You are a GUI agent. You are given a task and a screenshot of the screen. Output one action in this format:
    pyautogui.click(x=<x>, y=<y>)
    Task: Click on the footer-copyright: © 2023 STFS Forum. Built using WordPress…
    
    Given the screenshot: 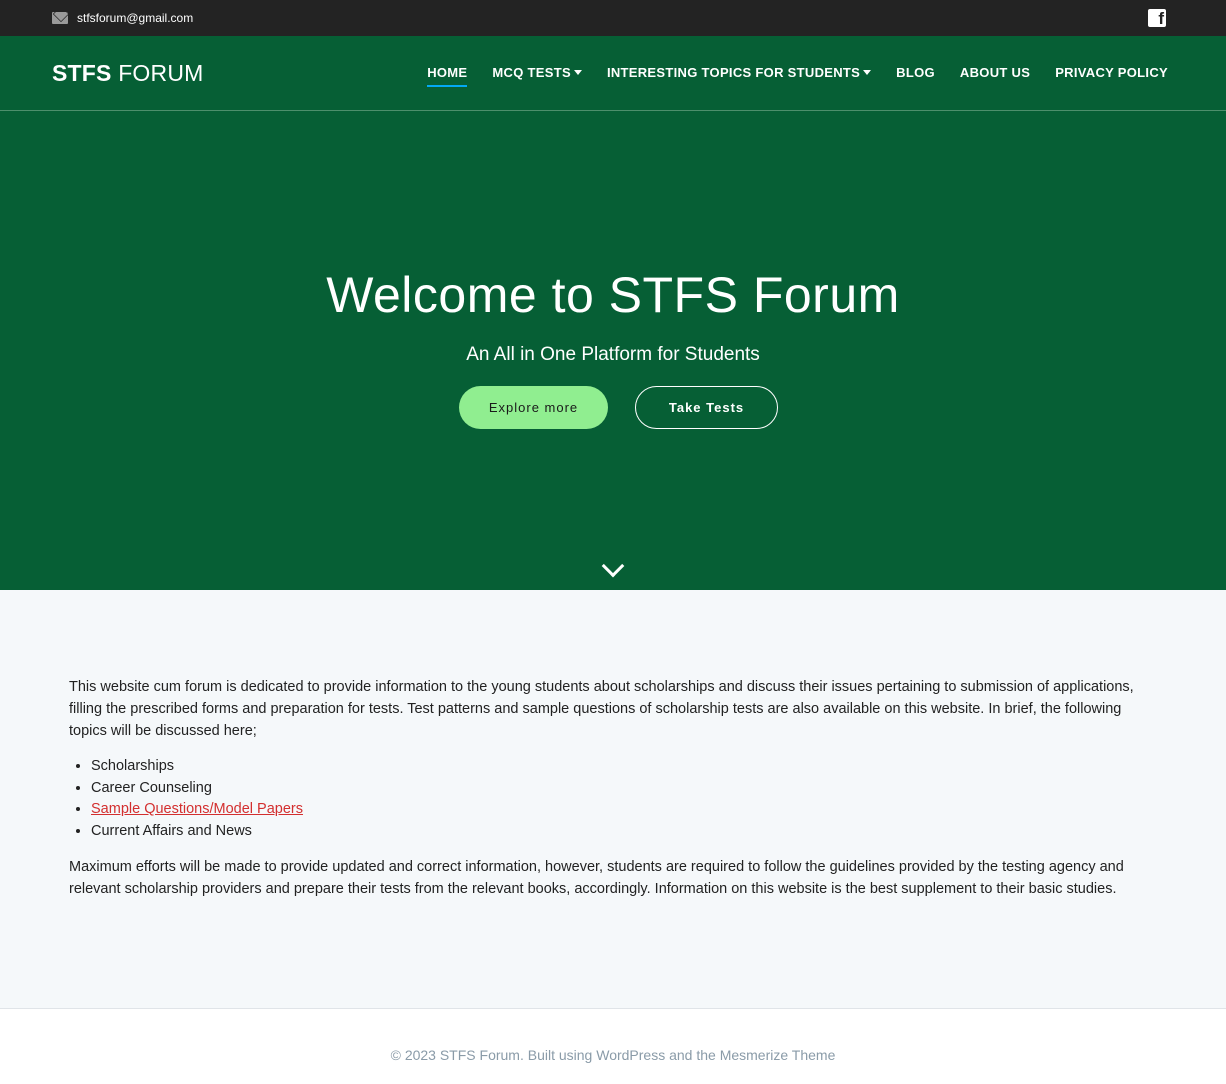 What is the action you would take?
    pyautogui.click(x=613, y=1055)
    